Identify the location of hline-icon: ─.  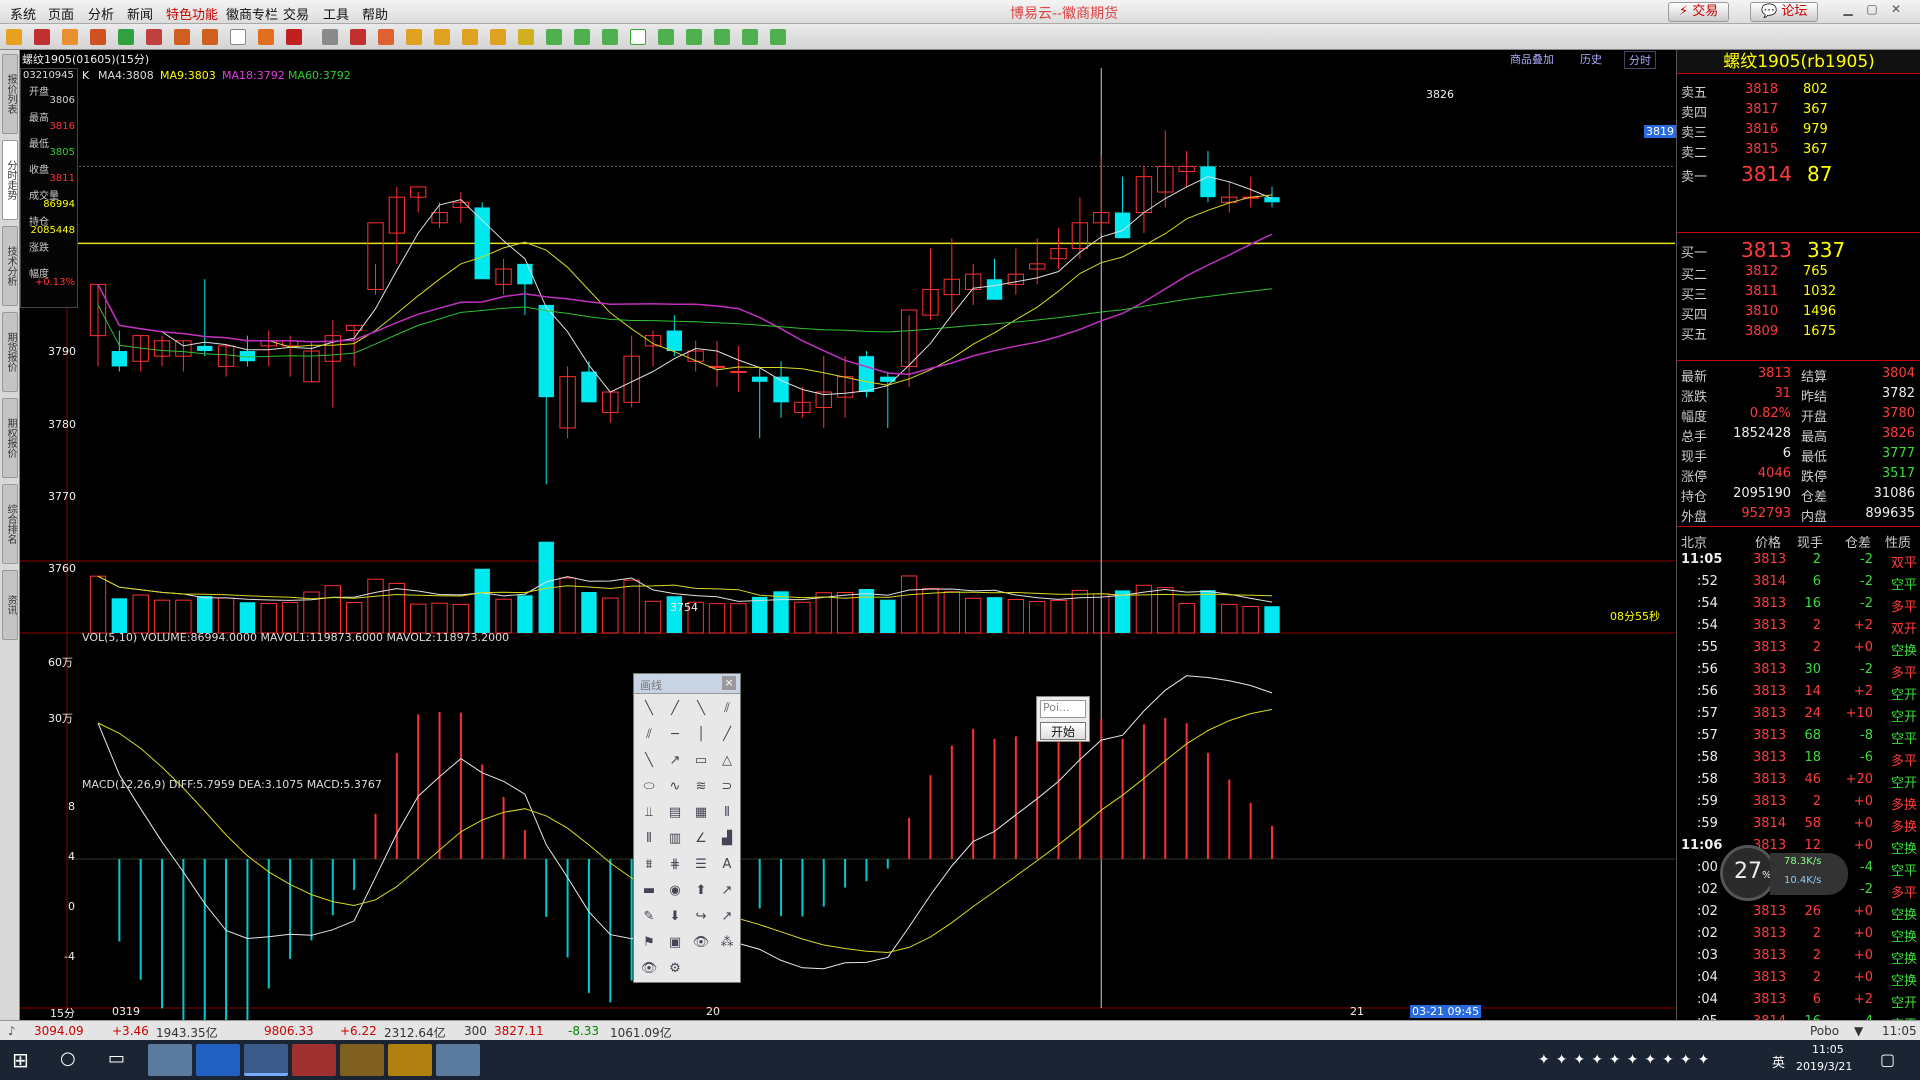
(675, 735).